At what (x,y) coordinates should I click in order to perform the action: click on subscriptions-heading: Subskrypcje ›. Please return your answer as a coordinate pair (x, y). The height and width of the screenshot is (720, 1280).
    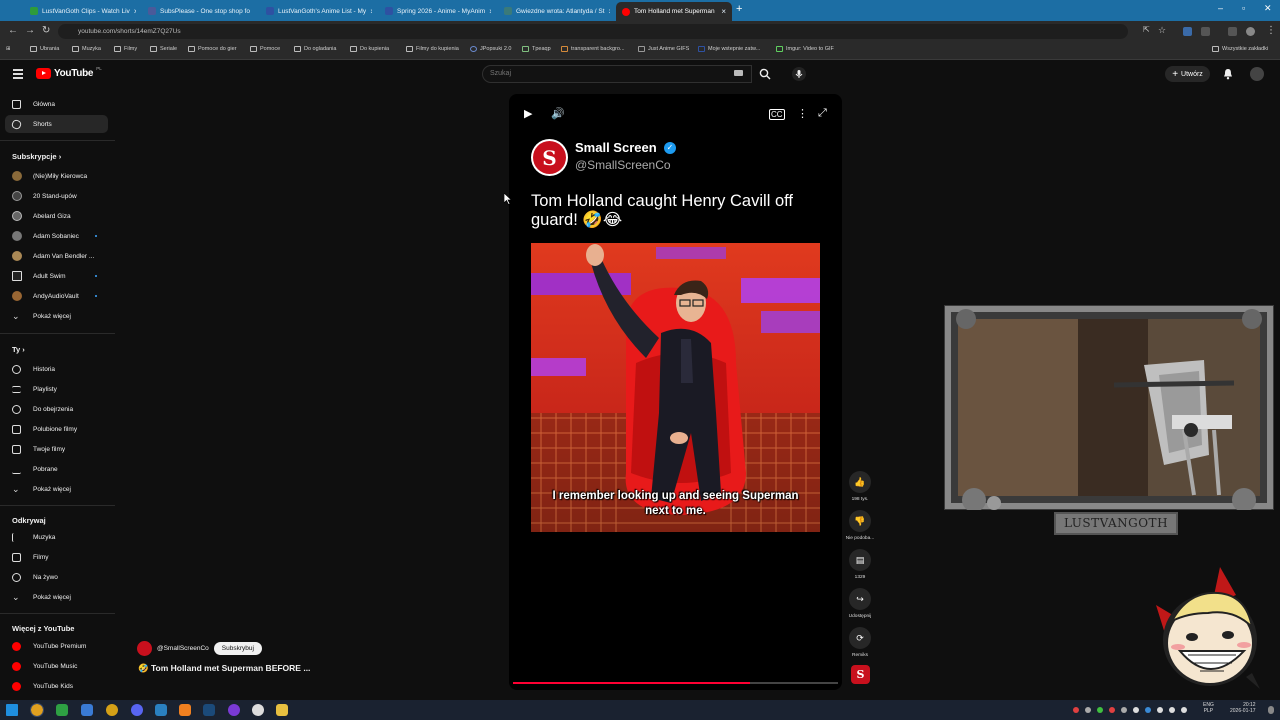
    Looking at the image, I should click on (36, 156).